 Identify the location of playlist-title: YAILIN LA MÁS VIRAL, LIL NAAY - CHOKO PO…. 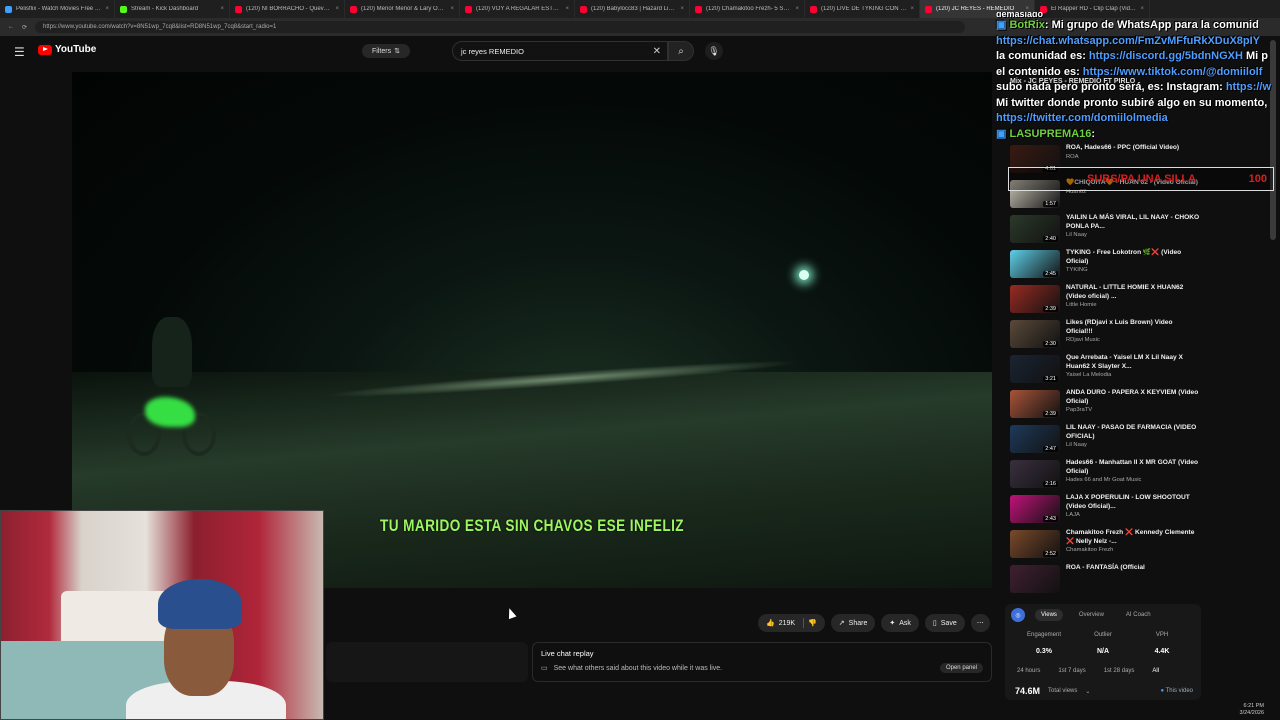
(1133, 222).